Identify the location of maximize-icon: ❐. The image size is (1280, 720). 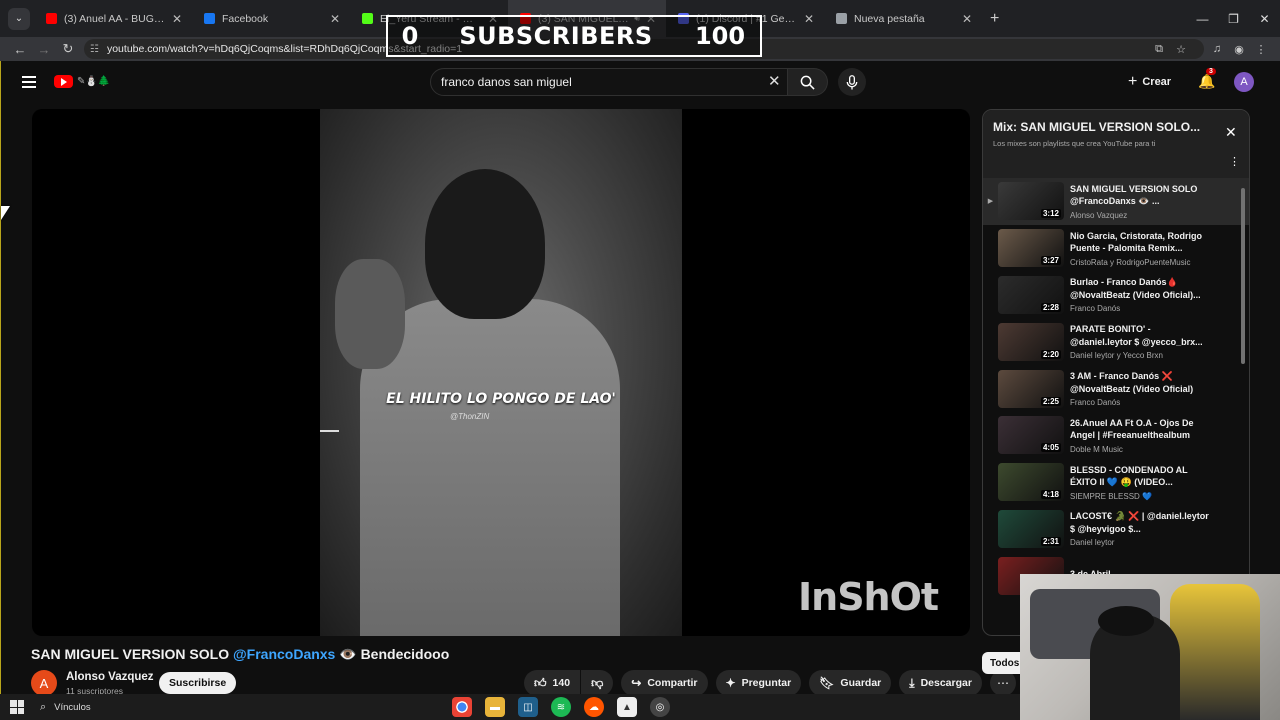
(1233, 18).